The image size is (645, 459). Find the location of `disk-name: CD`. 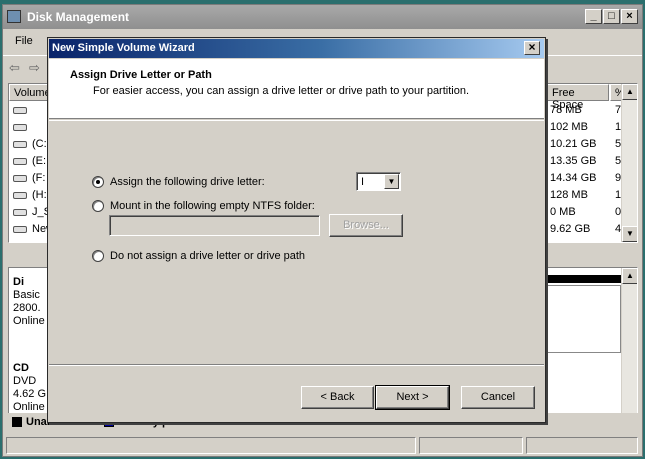

disk-name: CD is located at coordinates (21, 368).